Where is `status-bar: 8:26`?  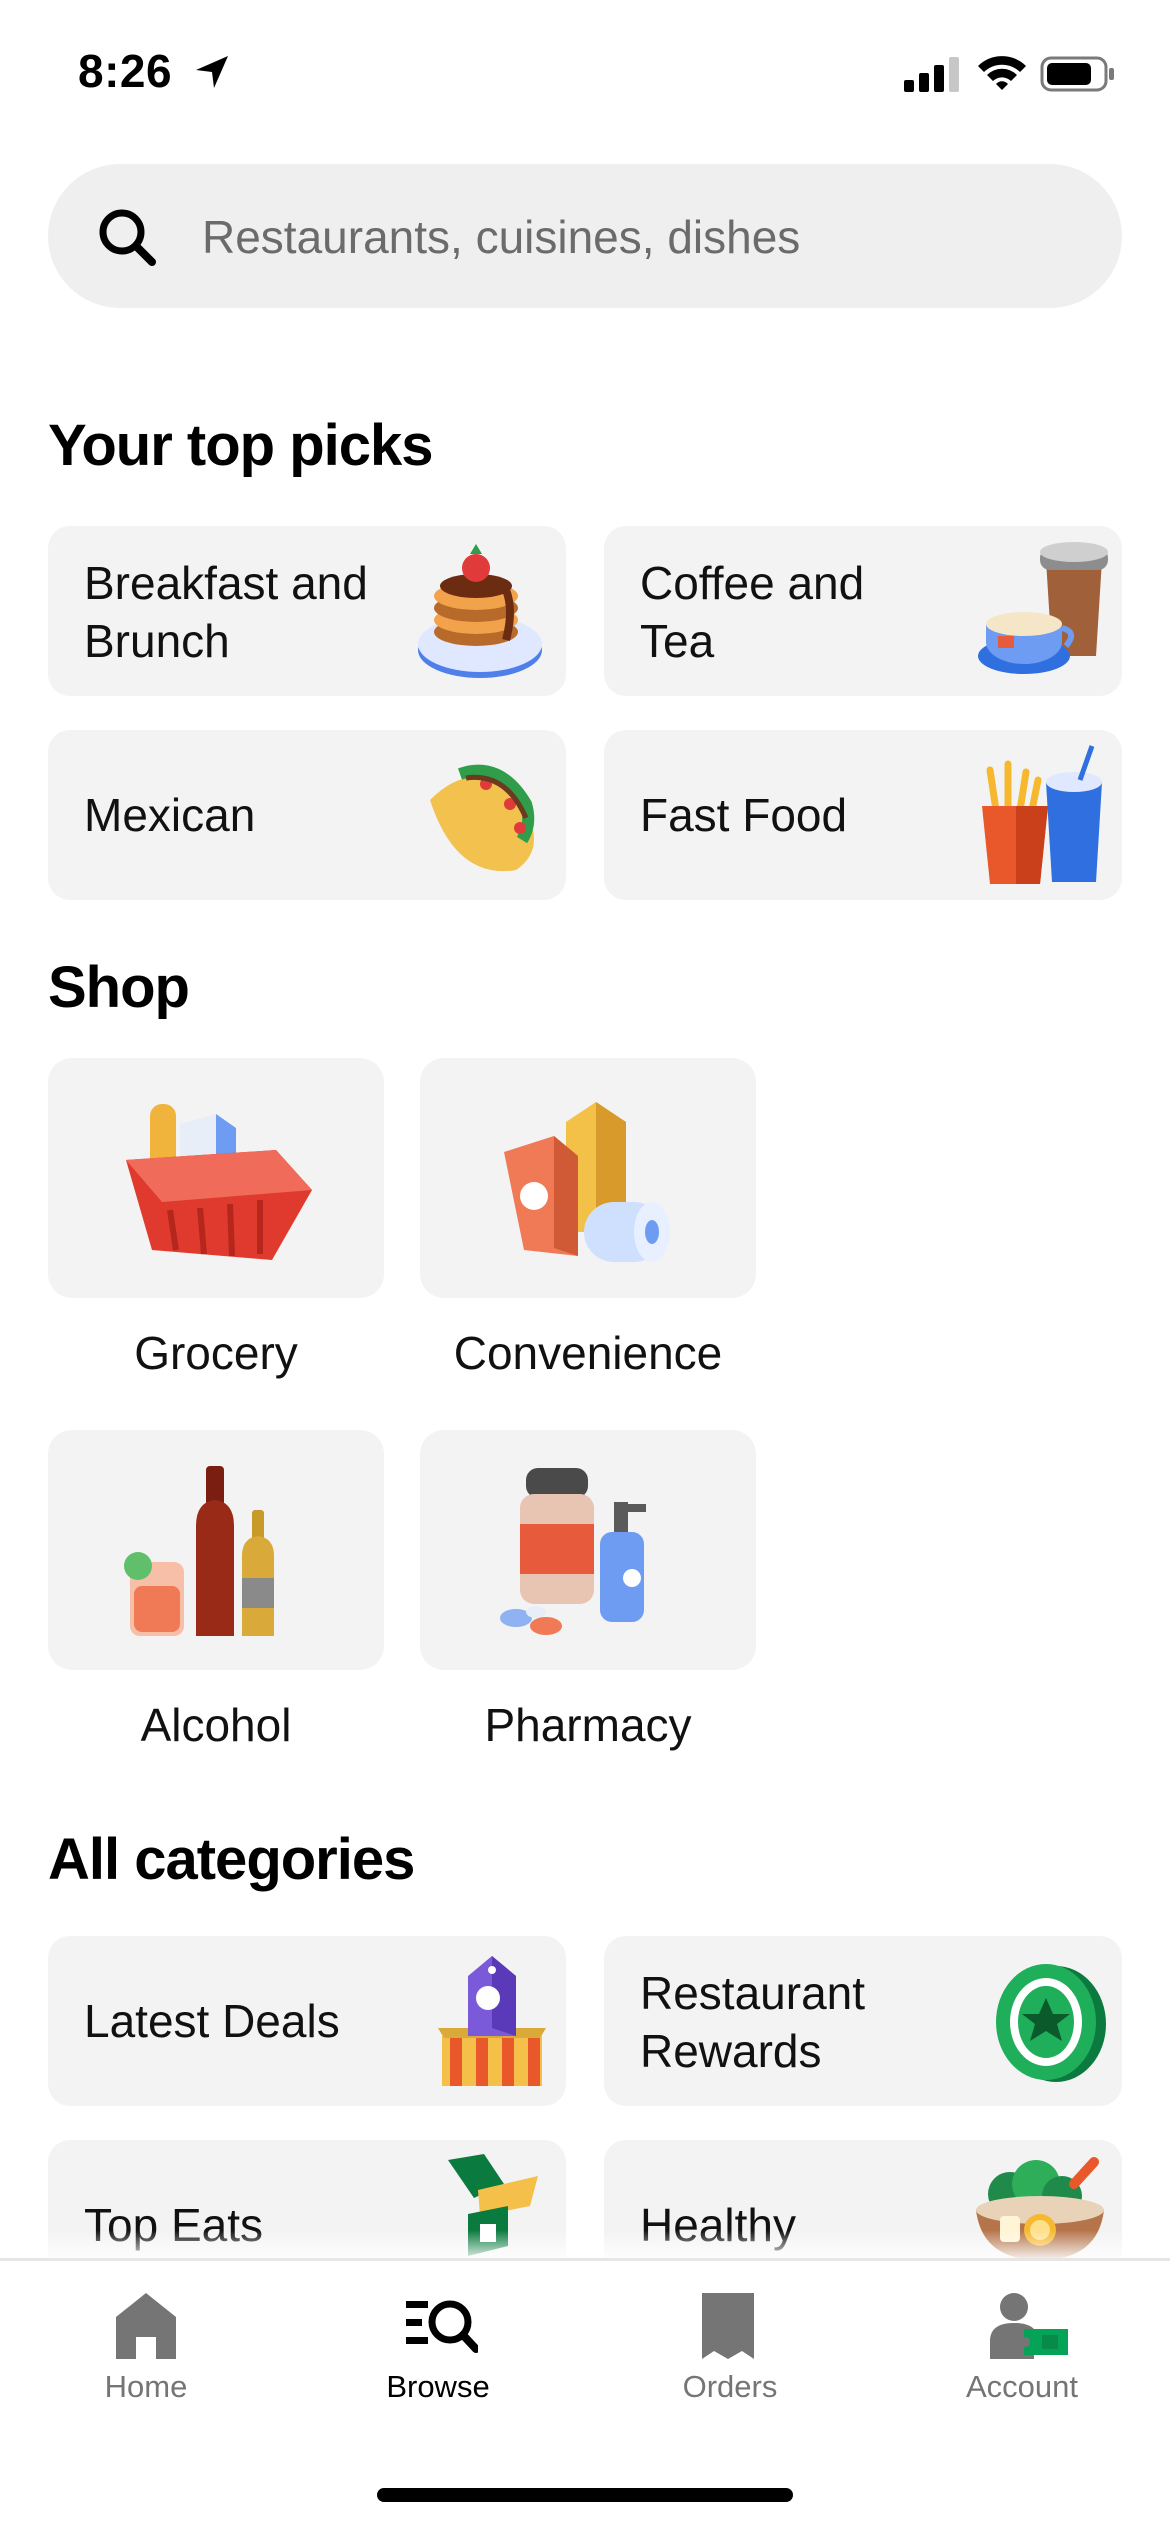 status-bar: 8:26 is located at coordinates (585, 75).